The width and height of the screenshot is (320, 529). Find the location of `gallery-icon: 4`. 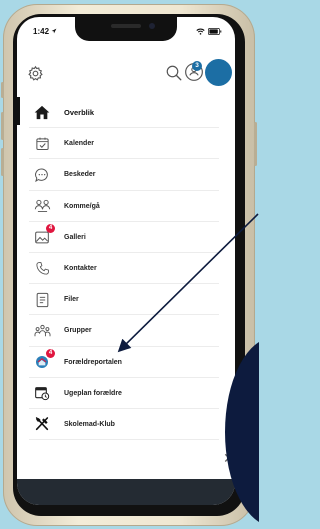

gallery-icon: 4 is located at coordinates (43, 235).